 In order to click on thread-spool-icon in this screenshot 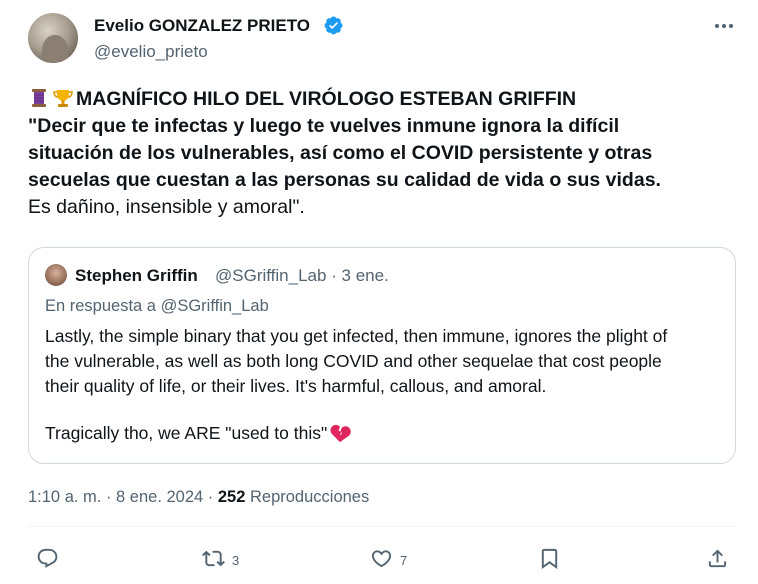, I will do `click(39, 98)`.